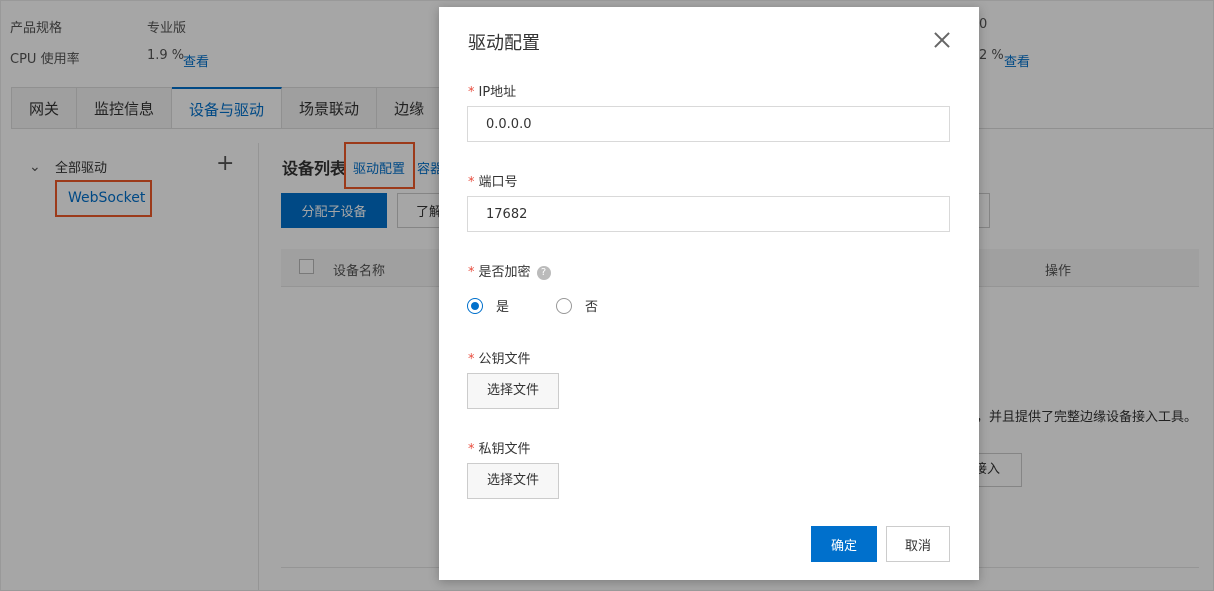  What do you see at coordinates (497, 92) in the screenshot?
I see `ip-label-text: IP地址` at bounding box center [497, 92].